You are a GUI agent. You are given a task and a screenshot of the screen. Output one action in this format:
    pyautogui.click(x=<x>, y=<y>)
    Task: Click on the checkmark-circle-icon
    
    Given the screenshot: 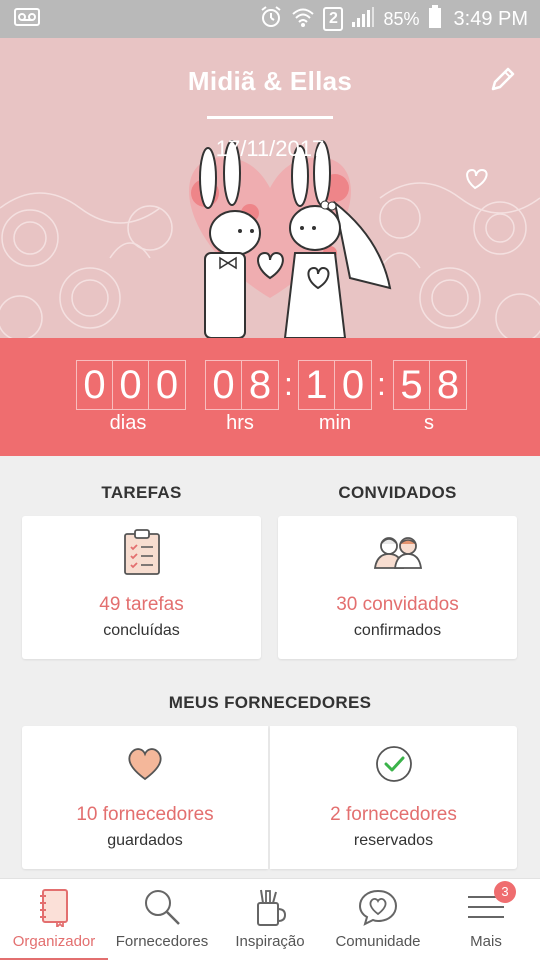 What is the action you would take?
    pyautogui.click(x=394, y=766)
    